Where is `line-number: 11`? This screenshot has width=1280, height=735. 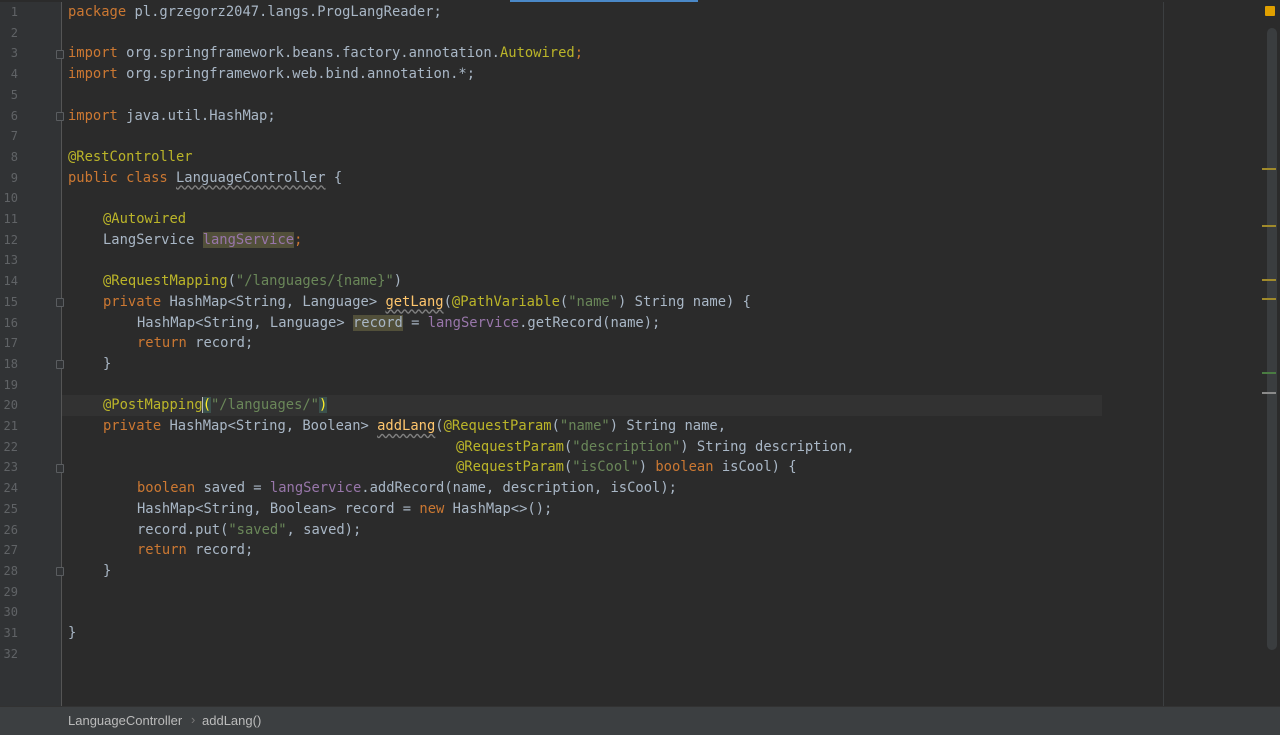 line-number: 11 is located at coordinates (10, 219).